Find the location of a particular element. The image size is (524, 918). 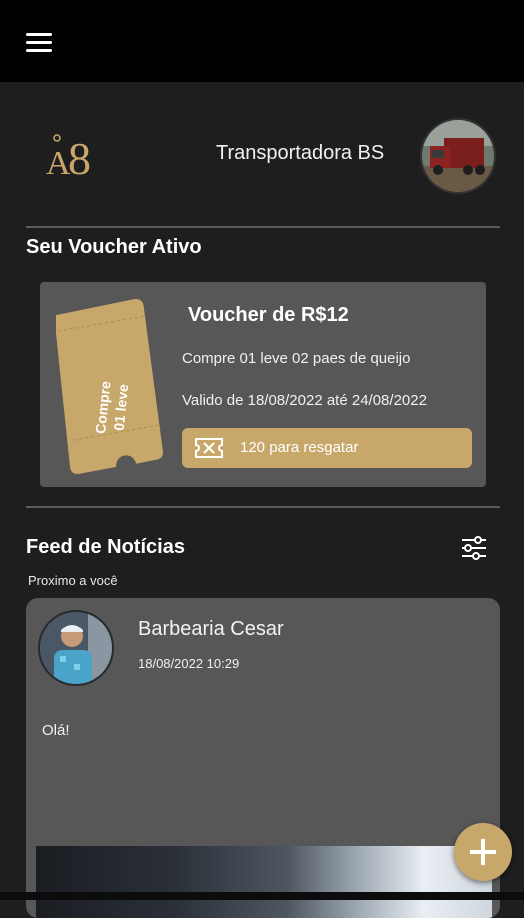

redeem-button: 120 para resgatar is located at coordinates (327, 448).